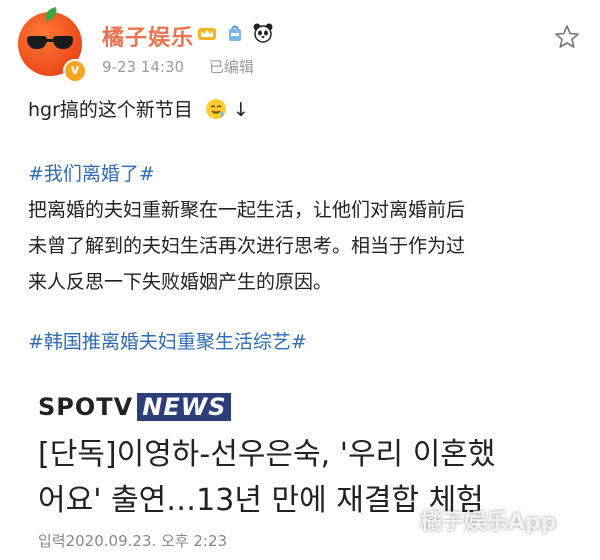 This screenshot has height=560, width=600. Describe the element at coordinates (207, 33) in the screenshot. I see `crown-badge-icon` at that location.